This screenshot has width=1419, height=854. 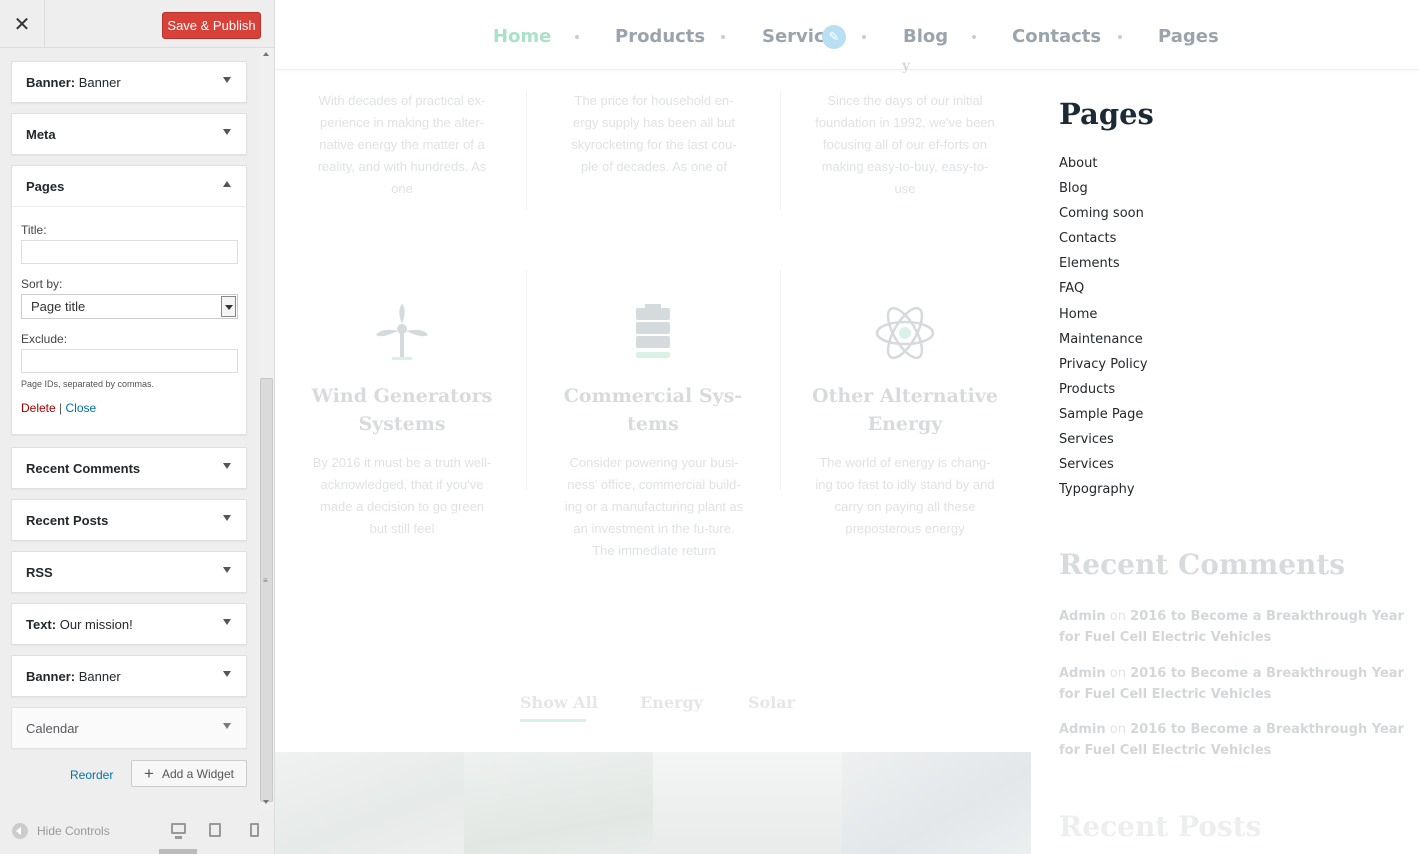 What do you see at coordinates (38, 408) in the screenshot?
I see `delete-link: Delete` at bounding box center [38, 408].